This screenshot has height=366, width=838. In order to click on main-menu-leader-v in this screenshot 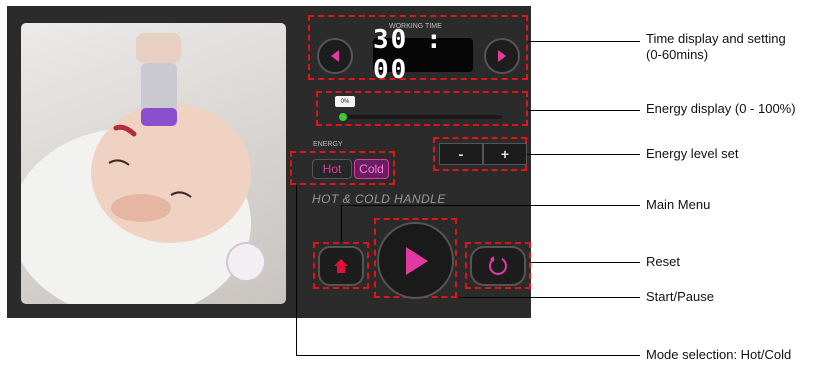, I will do `click(341, 223)`.